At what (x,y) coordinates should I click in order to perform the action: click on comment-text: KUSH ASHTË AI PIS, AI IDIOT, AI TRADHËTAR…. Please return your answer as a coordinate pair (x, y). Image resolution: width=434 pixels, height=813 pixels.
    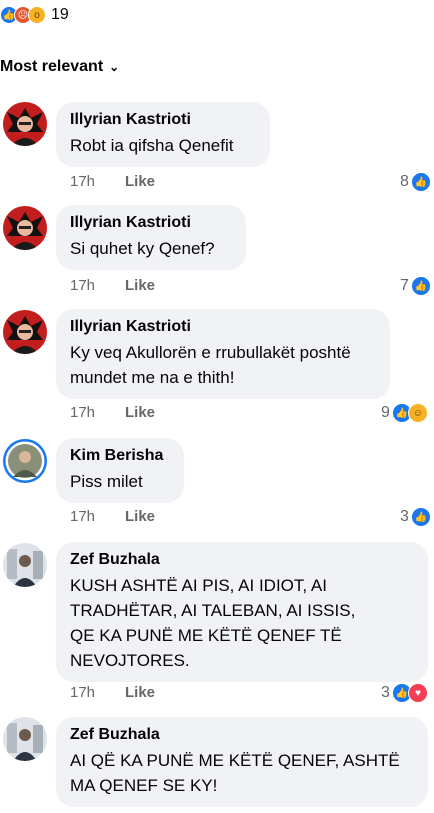
    Looking at the image, I should click on (242, 623).